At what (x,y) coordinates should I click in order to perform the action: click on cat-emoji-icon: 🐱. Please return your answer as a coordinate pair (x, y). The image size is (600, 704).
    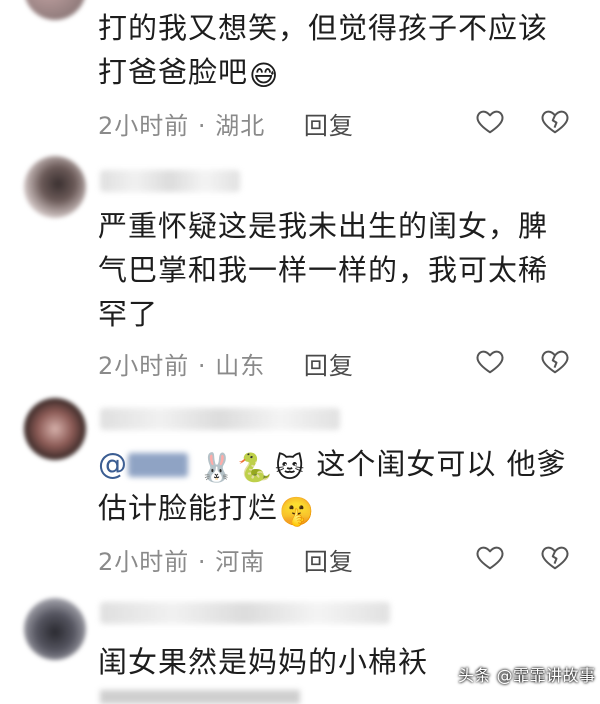
    Looking at the image, I should click on (290, 467).